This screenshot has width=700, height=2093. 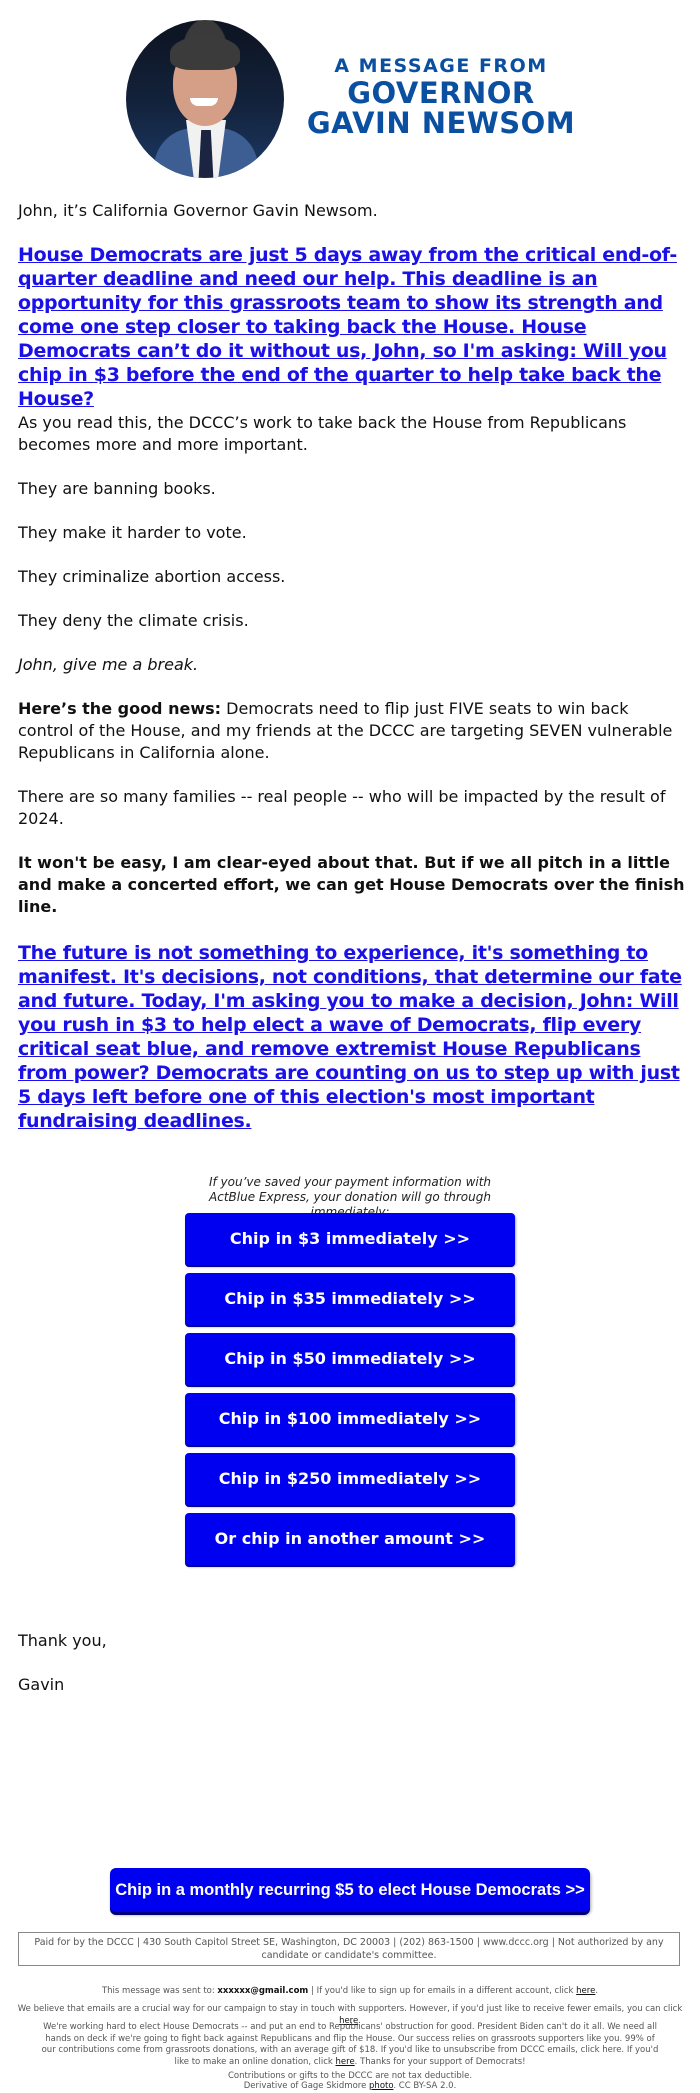 I want to click on donate-3-button: Chip in $3 immediately >>, so click(x=350, y=1239).